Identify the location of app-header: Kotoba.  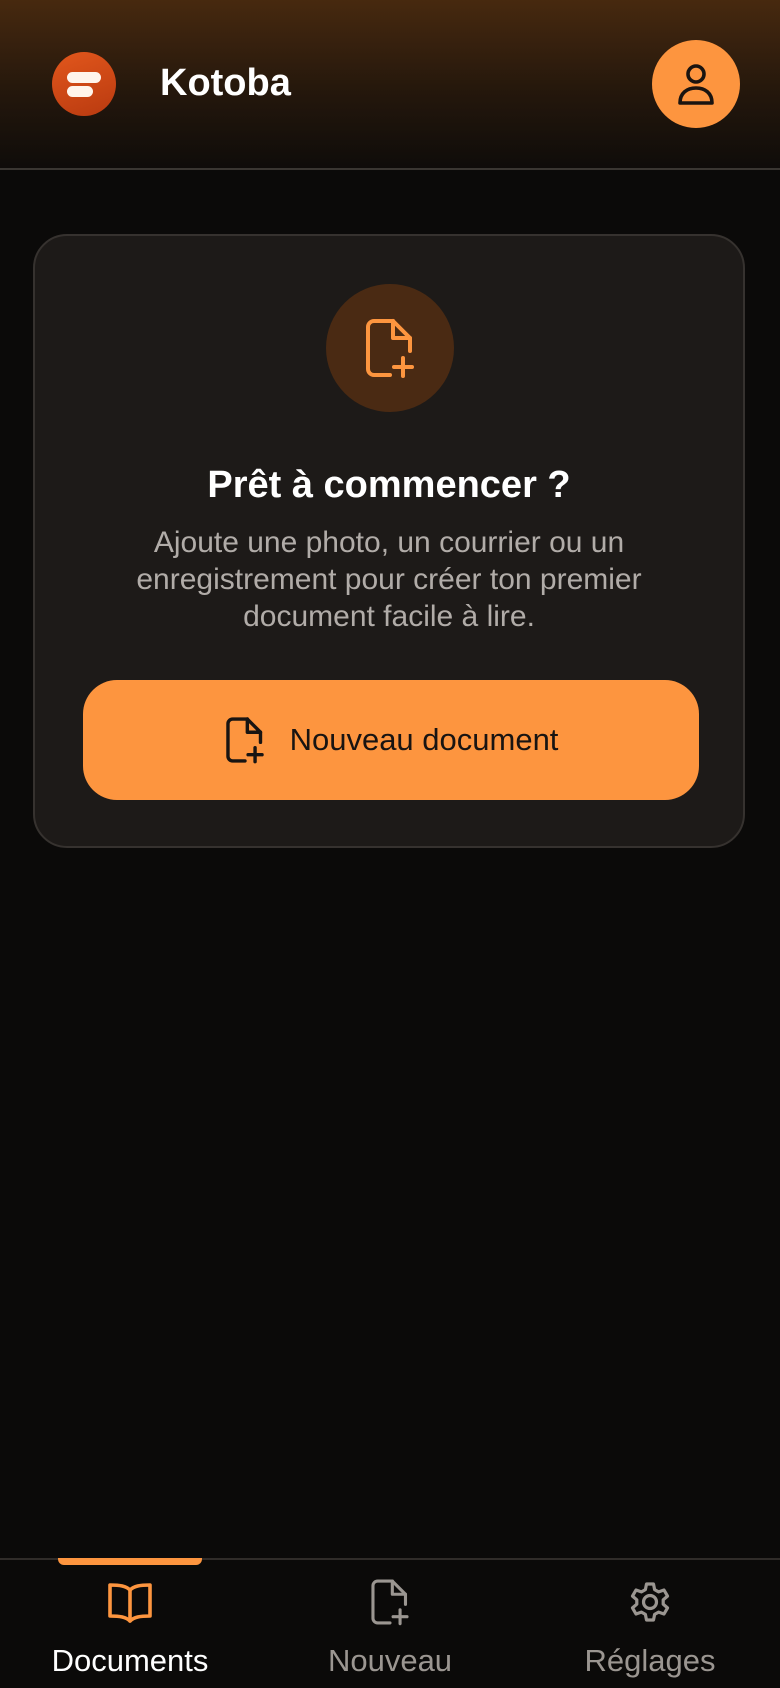
(390, 85).